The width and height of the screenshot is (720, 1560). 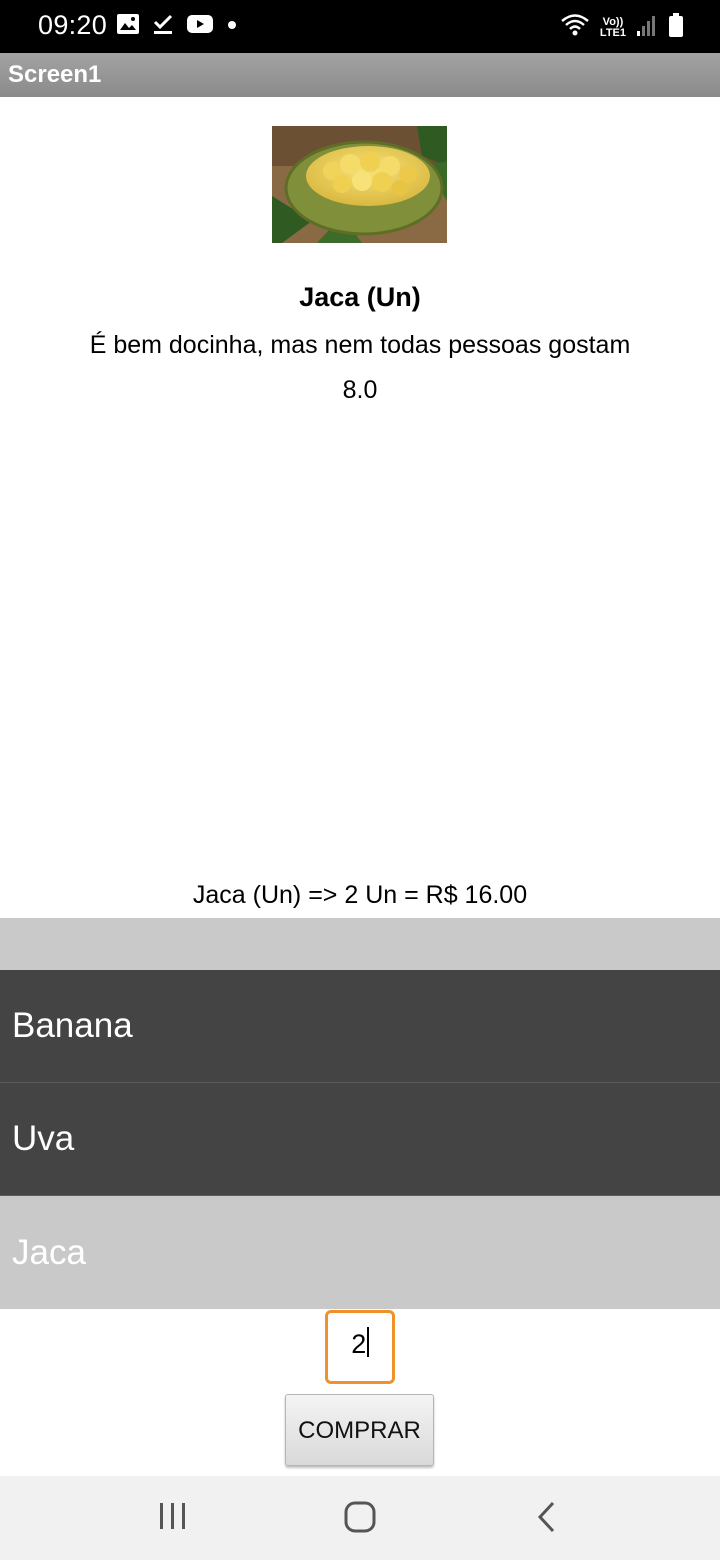 What do you see at coordinates (360, 75) in the screenshot?
I see `title-bar: Screen1` at bounding box center [360, 75].